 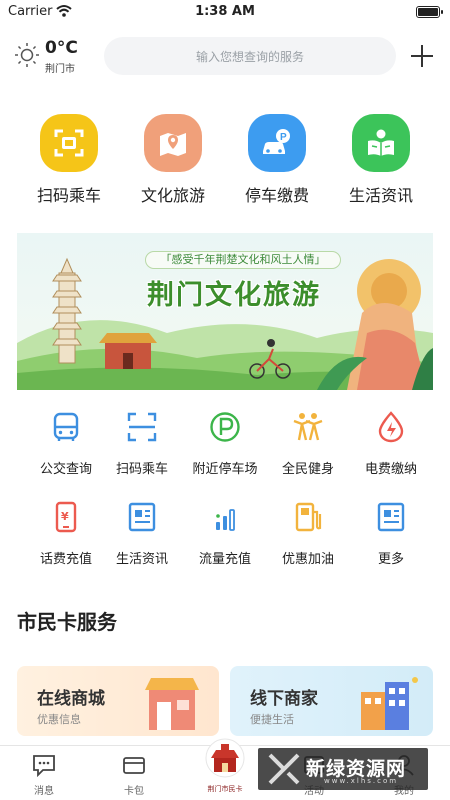 What do you see at coordinates (141, 559) in the screenshot?
I see `grid-item-label: 生活资讯` at bounding box center [141, 559].